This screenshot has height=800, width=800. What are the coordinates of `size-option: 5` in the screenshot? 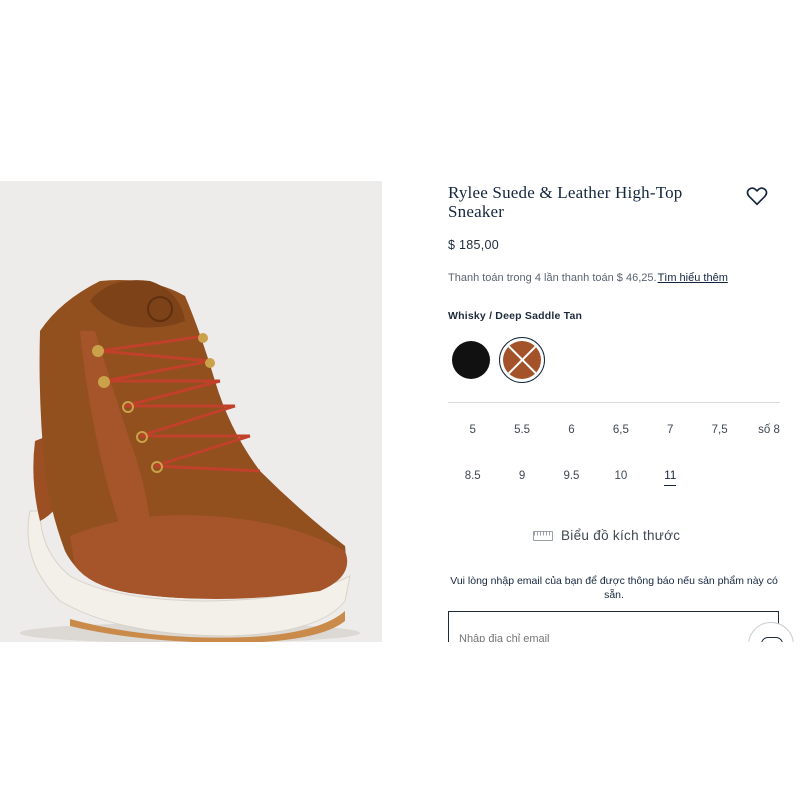 It's located at (472, 430).